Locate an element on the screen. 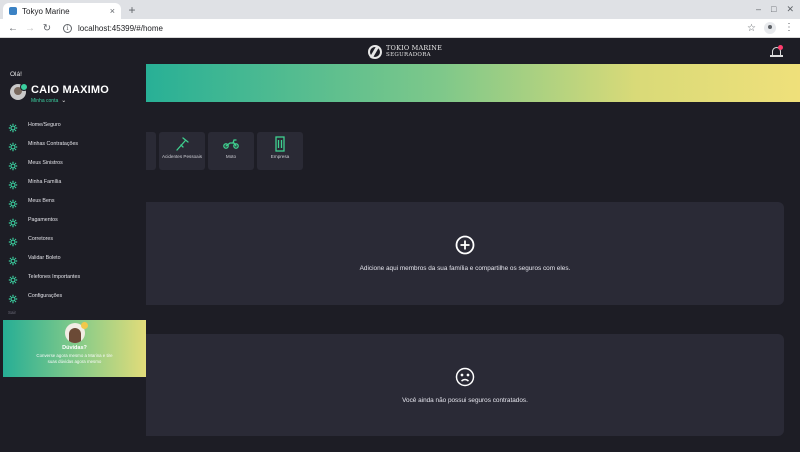 The image size is (800, 452). sidebar-item-home-seguro: Home/Seguro is located at coordinates (73, 124).